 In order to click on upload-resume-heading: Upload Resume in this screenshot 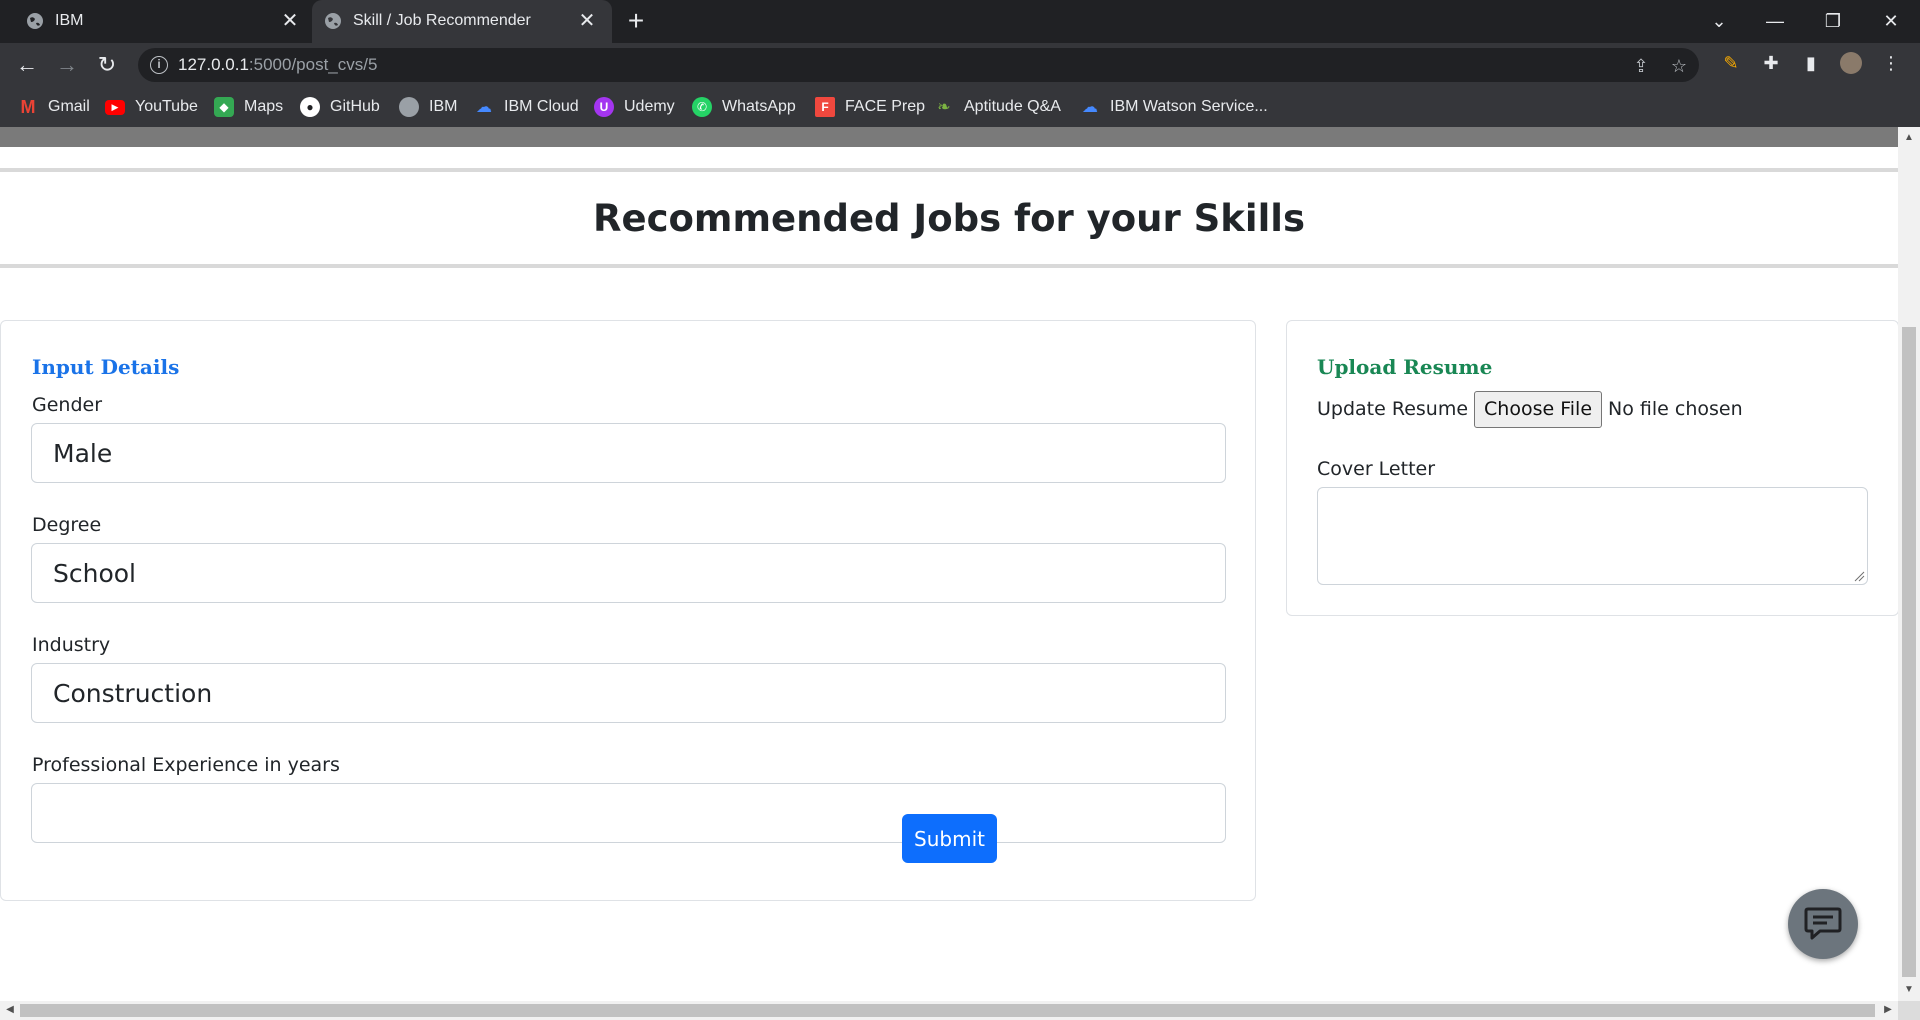, I will do `click(1405, 367)`.